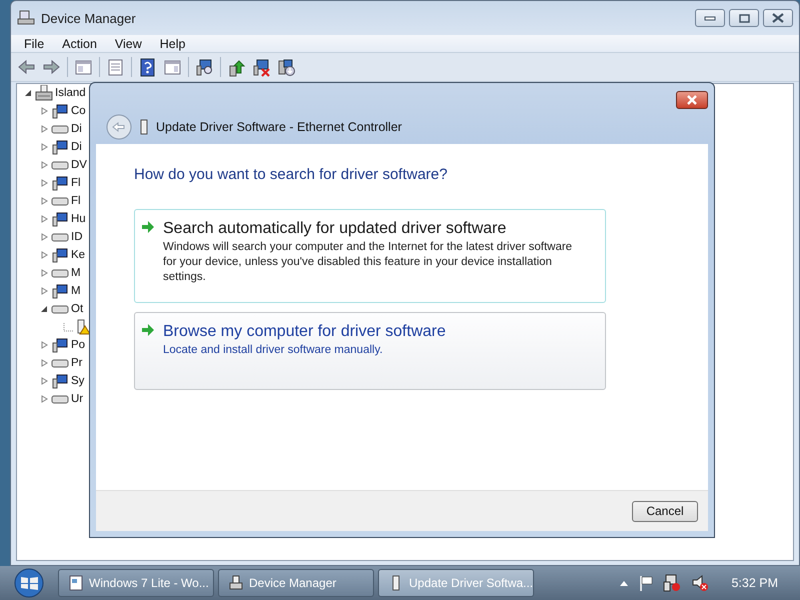 The image size is (800, 600). I want to click on maximize-icon, so click(744, 18).